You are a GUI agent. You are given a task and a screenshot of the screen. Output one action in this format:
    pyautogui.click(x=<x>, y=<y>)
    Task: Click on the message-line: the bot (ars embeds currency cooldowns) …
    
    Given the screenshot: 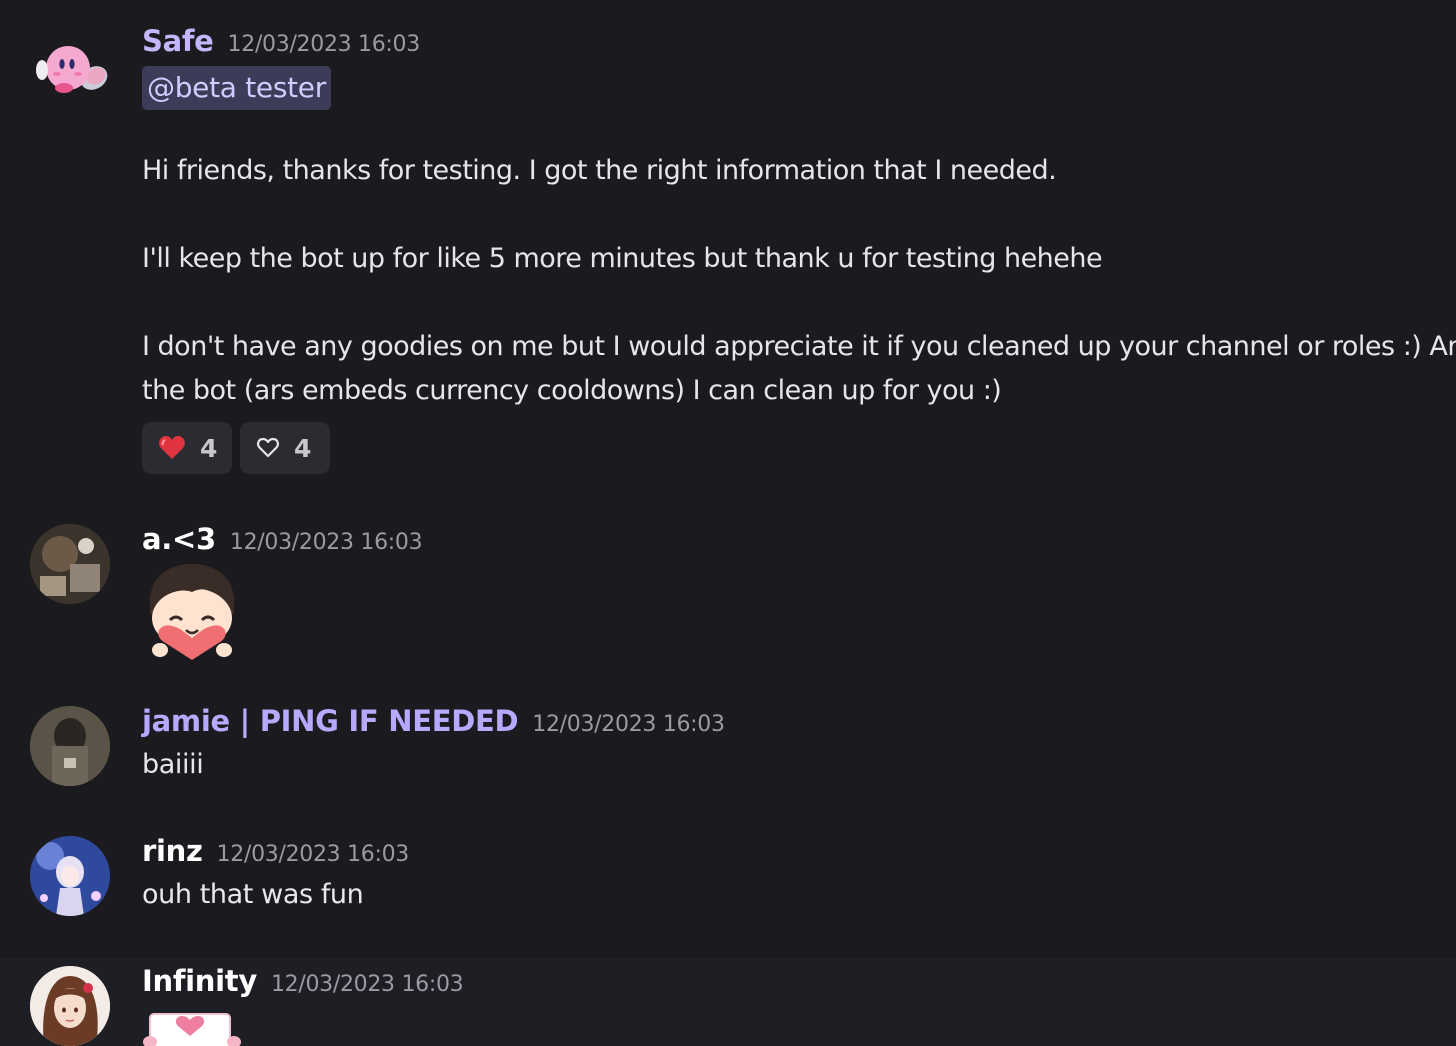 What is the action you would take?
    pyautogui.click(x=572, y=390)
    